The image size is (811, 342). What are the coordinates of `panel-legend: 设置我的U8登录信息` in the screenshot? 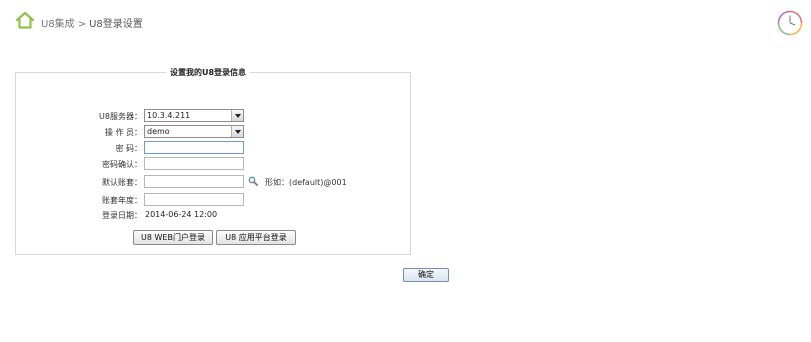 It's located at (208, 72).